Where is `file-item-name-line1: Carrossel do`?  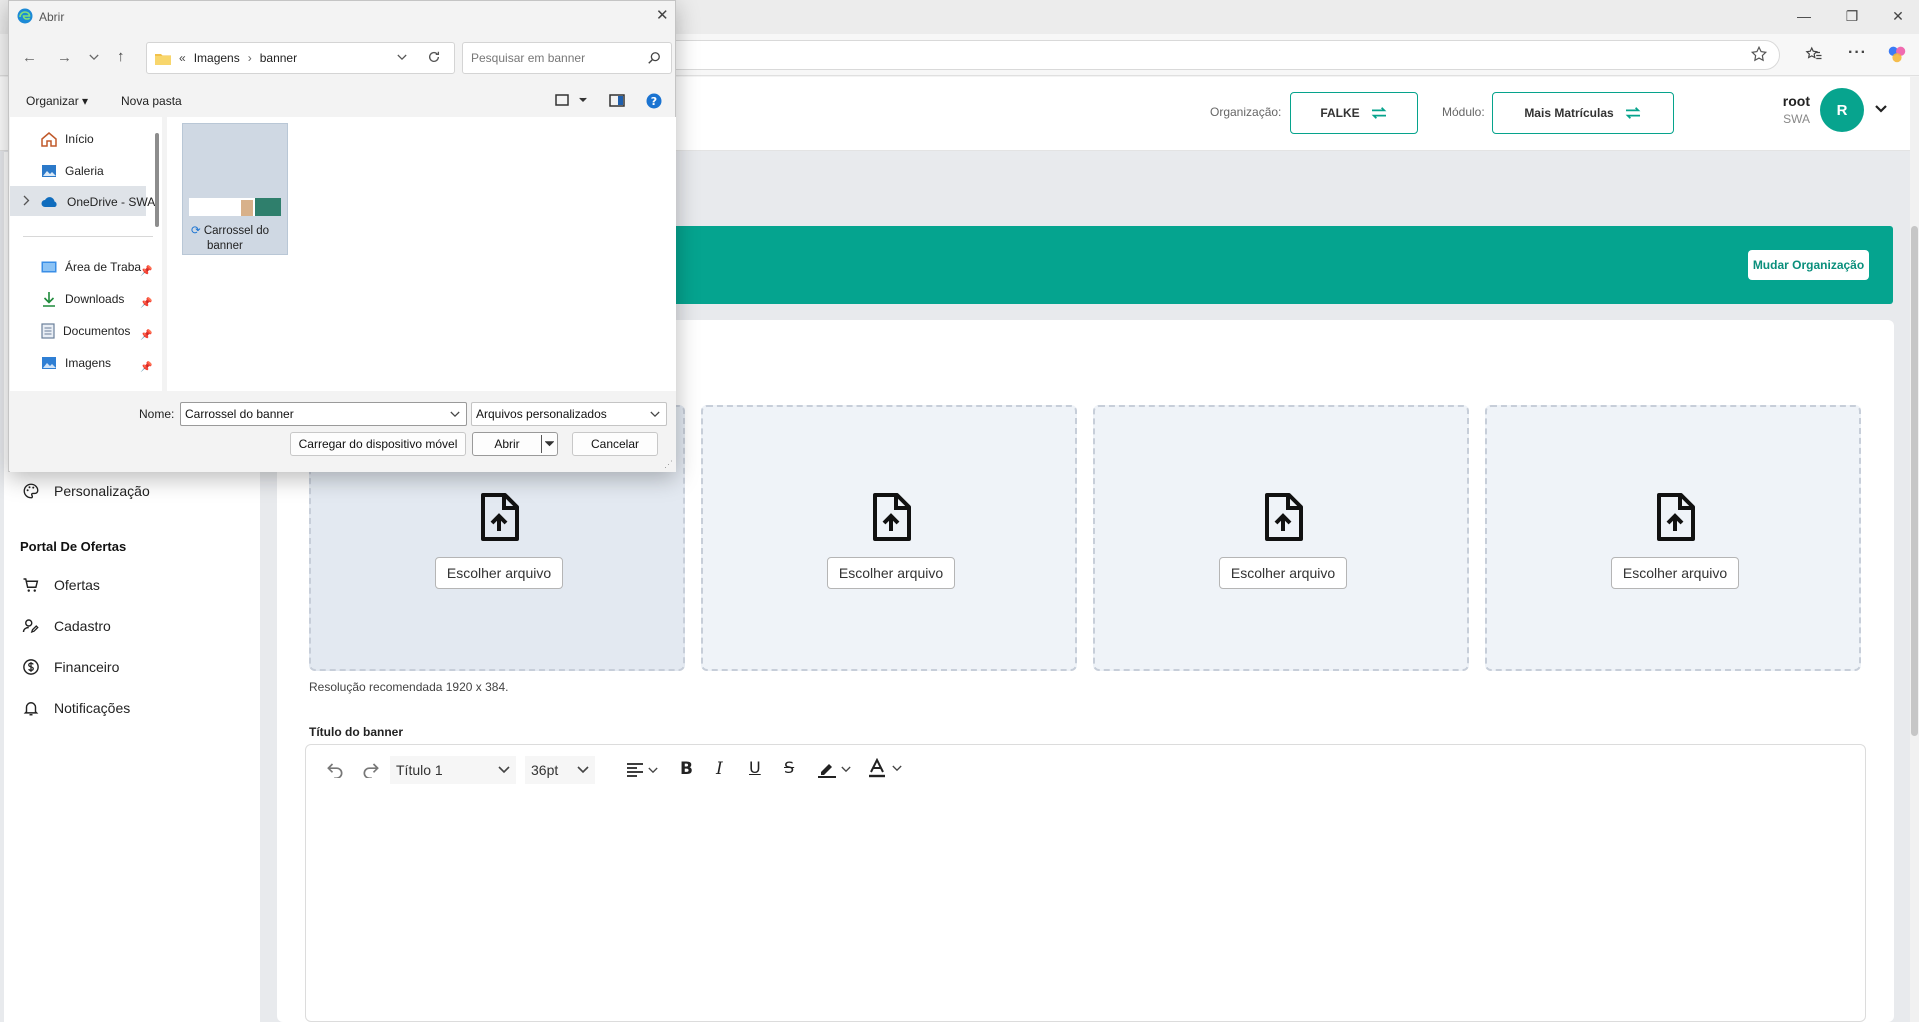
file-item-name-line1: Carrossel do is located at coordinates (236, 231).